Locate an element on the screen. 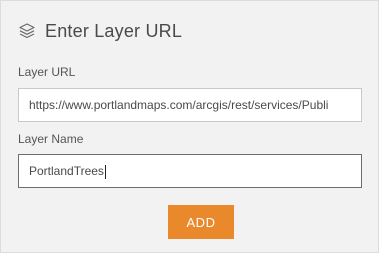 The width and height of the screenshot is (379, 253). text-caret is located at coordinates (105, 171).